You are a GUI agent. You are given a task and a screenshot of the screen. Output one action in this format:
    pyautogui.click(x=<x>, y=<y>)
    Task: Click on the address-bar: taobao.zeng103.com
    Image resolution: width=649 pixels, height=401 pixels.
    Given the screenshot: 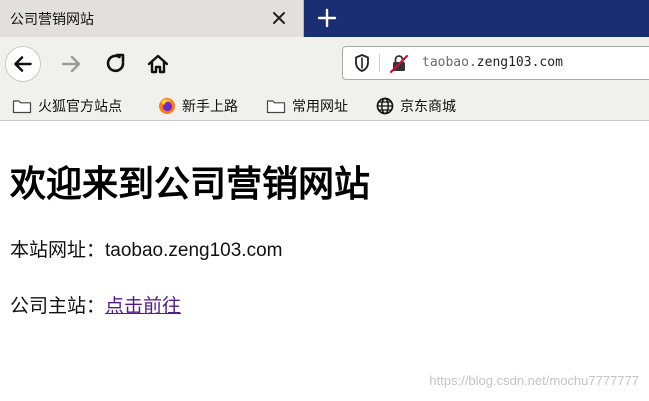 What is the action you would take?
    pyautogui.click(x=495, y=63)
    